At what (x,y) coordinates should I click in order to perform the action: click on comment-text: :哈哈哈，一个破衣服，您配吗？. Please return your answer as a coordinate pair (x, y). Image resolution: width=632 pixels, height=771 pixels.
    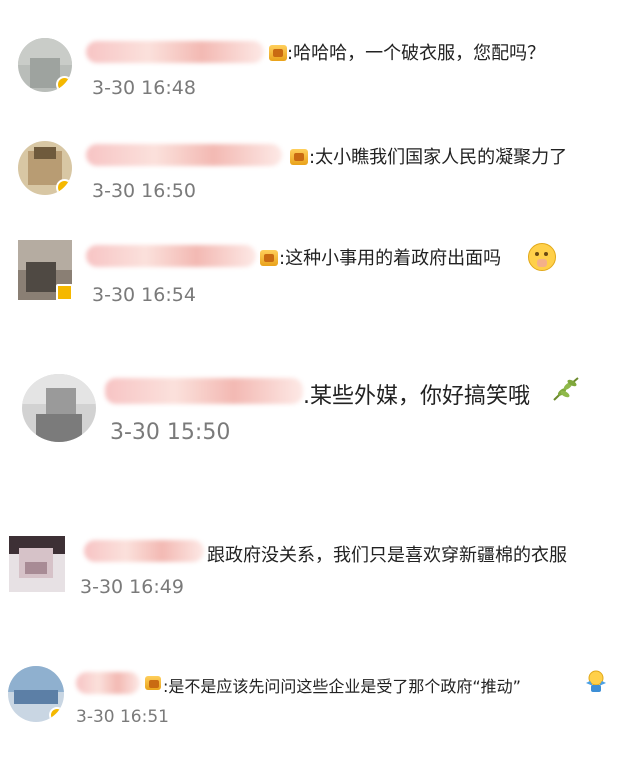
    Looking at the image, I should click on (416, 53).